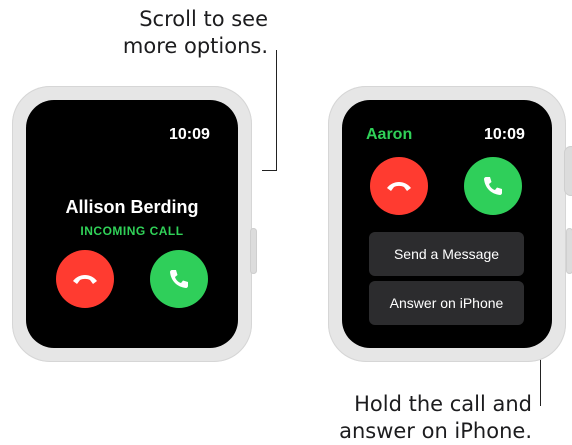  What do you see at coordinates (189, 134) in the screenshot?
I see `watch-left-time: 10:09` at bounding box center [189, 134].